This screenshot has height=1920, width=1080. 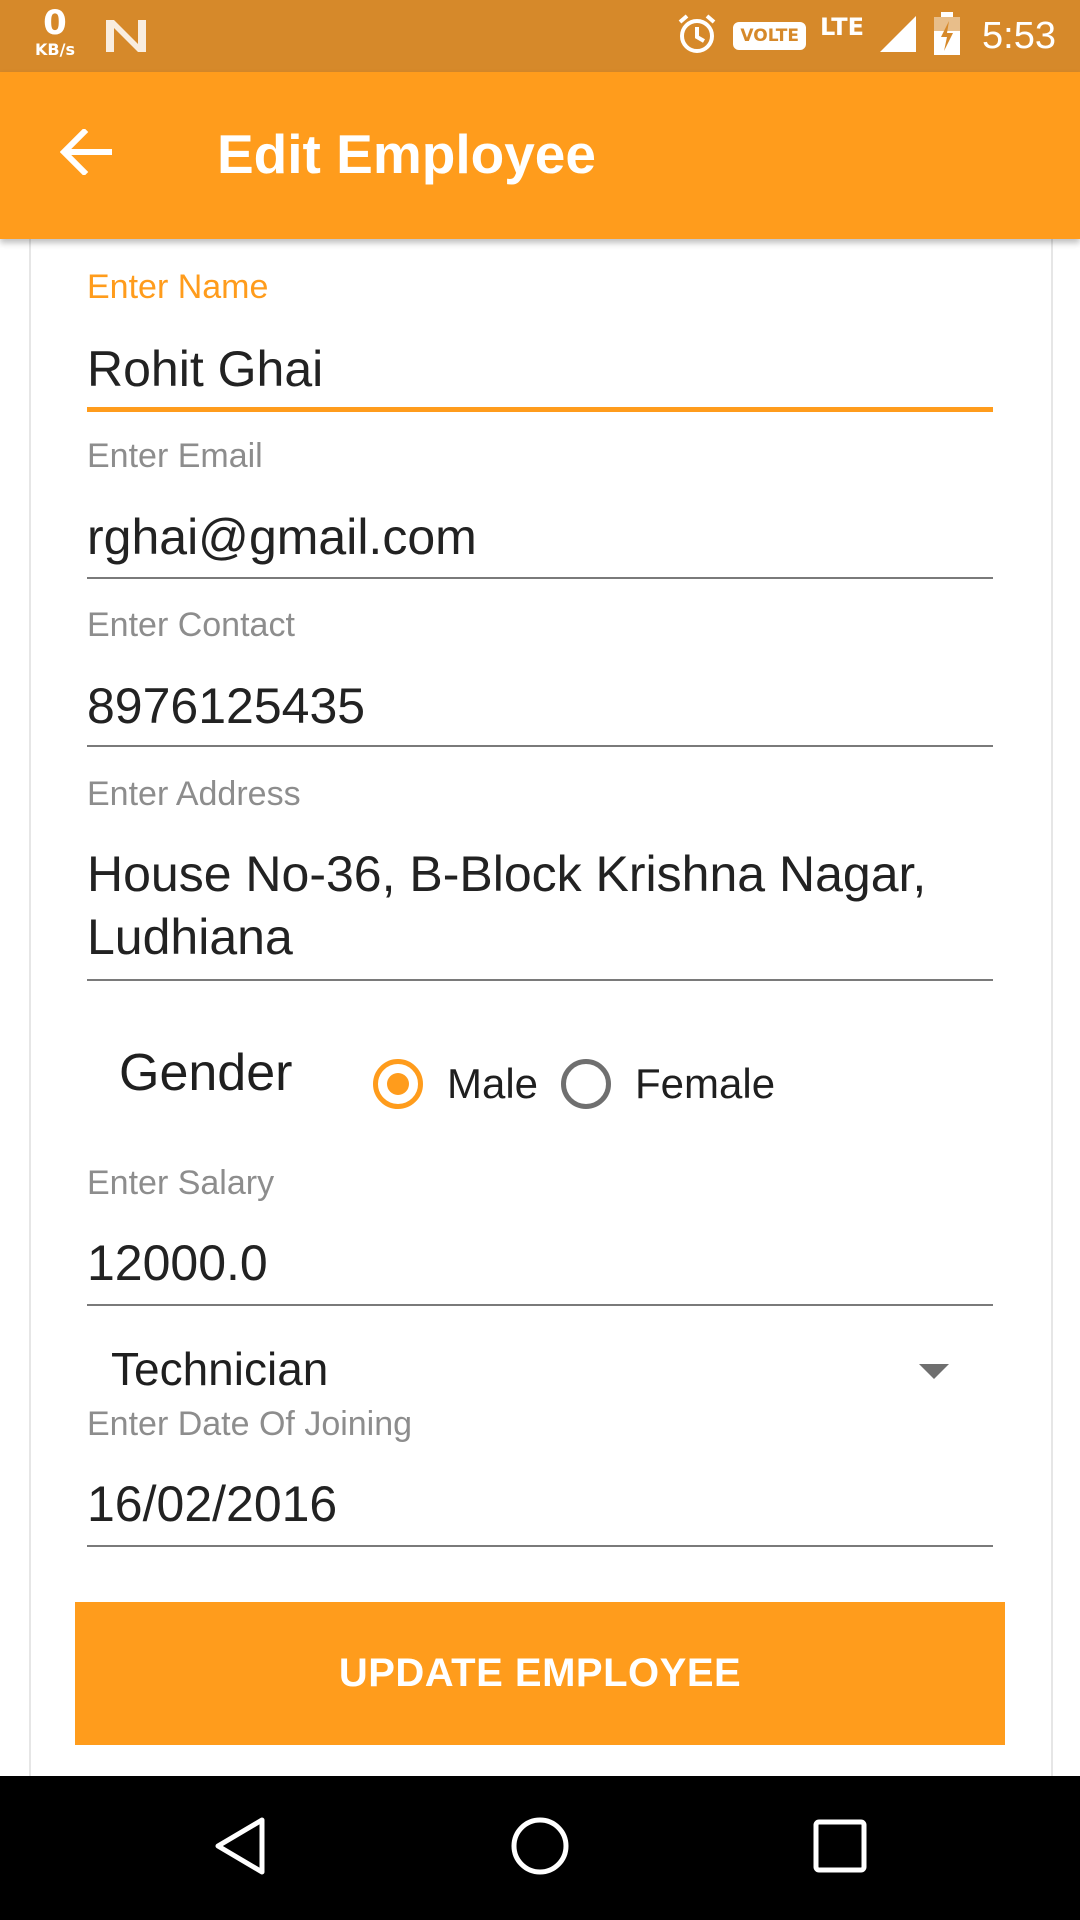 What do you see at coordinates (540, 578) in the screenshot?
I see `email-underline` at bounding box center [540, 578].